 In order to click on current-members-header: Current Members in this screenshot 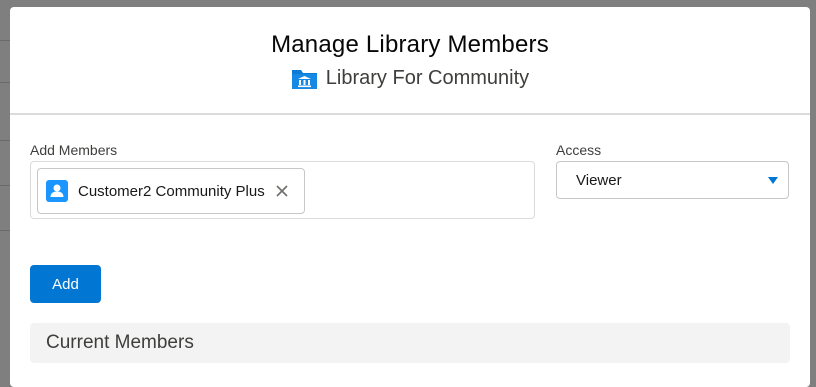, I will do `click(410, 343)`.